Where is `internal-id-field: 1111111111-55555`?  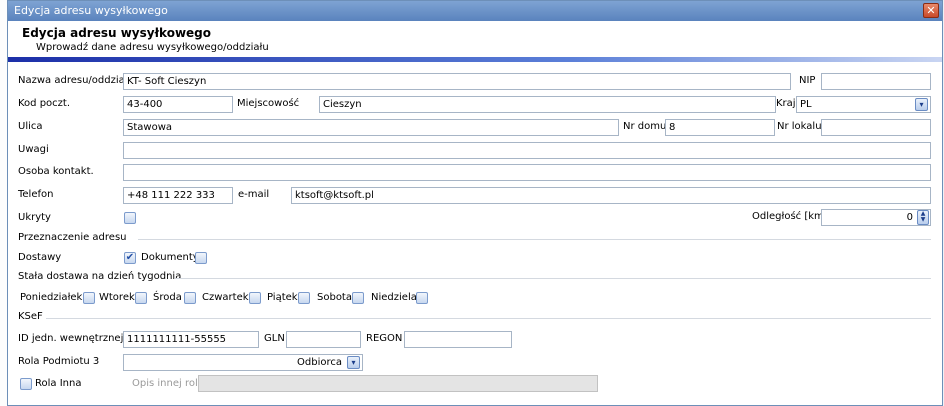
internal-id-field: 1111111111-55555 is located at coordinates (191, 339).